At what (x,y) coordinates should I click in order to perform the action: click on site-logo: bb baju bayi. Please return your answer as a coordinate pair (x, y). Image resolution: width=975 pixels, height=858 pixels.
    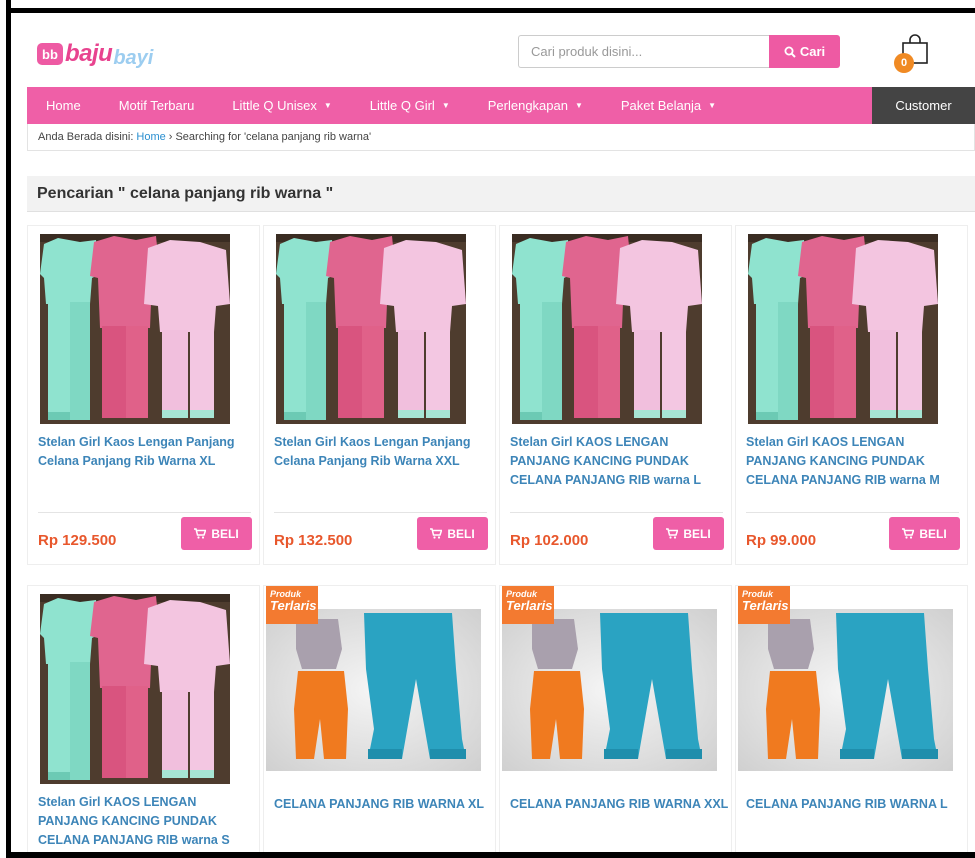
    Looking at the image, I should click on (95, 54).